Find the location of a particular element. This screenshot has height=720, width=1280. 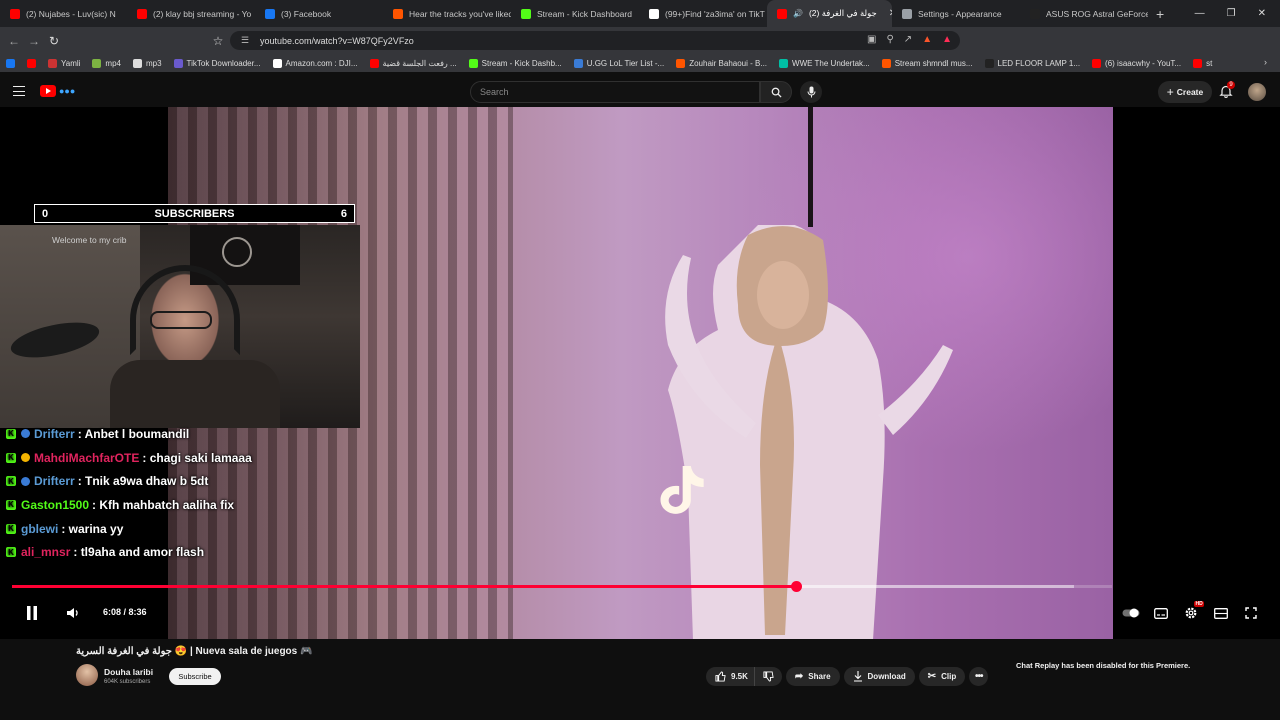

brave-shield-icon: ▲ is located at coordinates (927, 39).